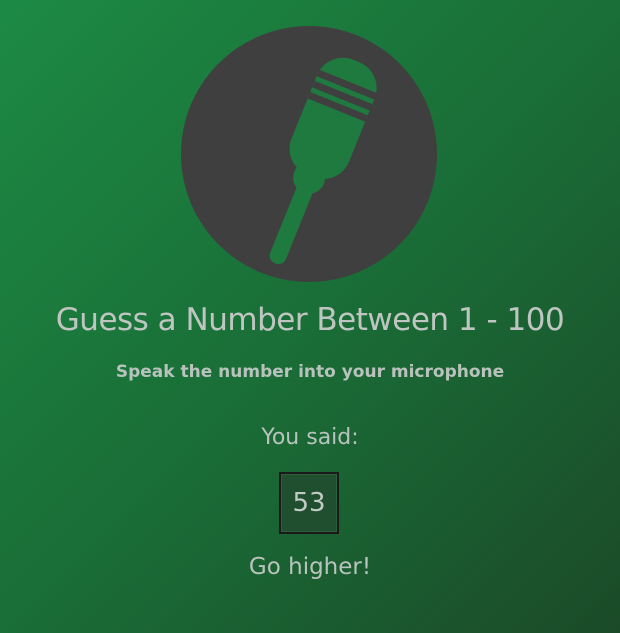 The width and height of the screenshot is (620, 633). I want to click on spoken-number-box: 53, so click(309, 503).